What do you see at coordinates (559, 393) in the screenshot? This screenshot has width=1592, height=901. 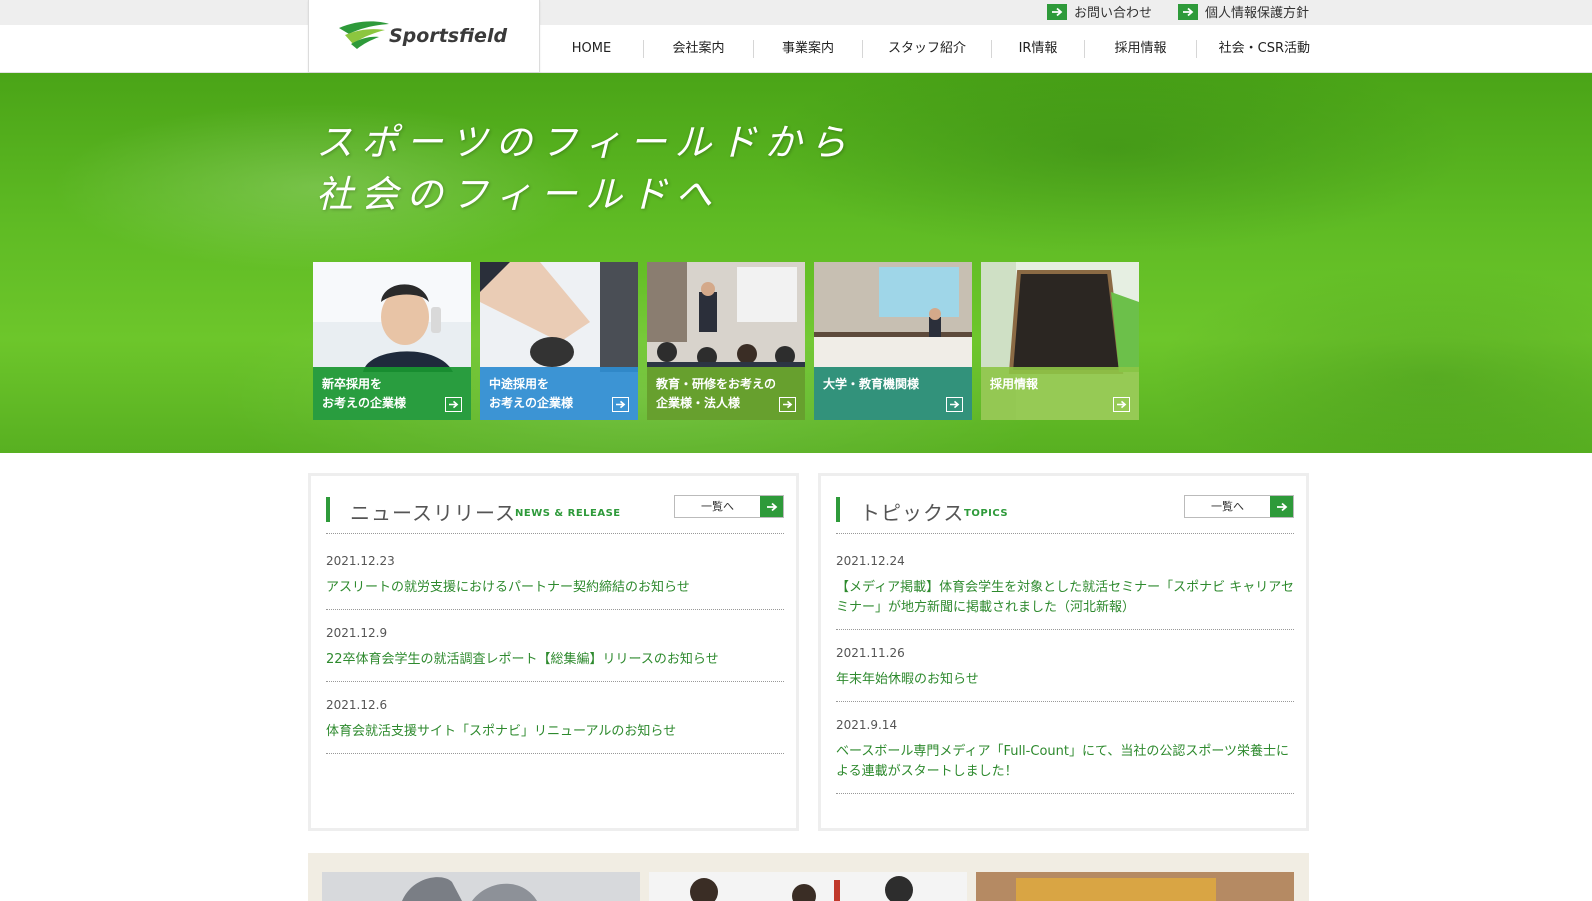 I see `tile-label-band: 中途採用を お考えの企業様` at bounding box center [559, 393].